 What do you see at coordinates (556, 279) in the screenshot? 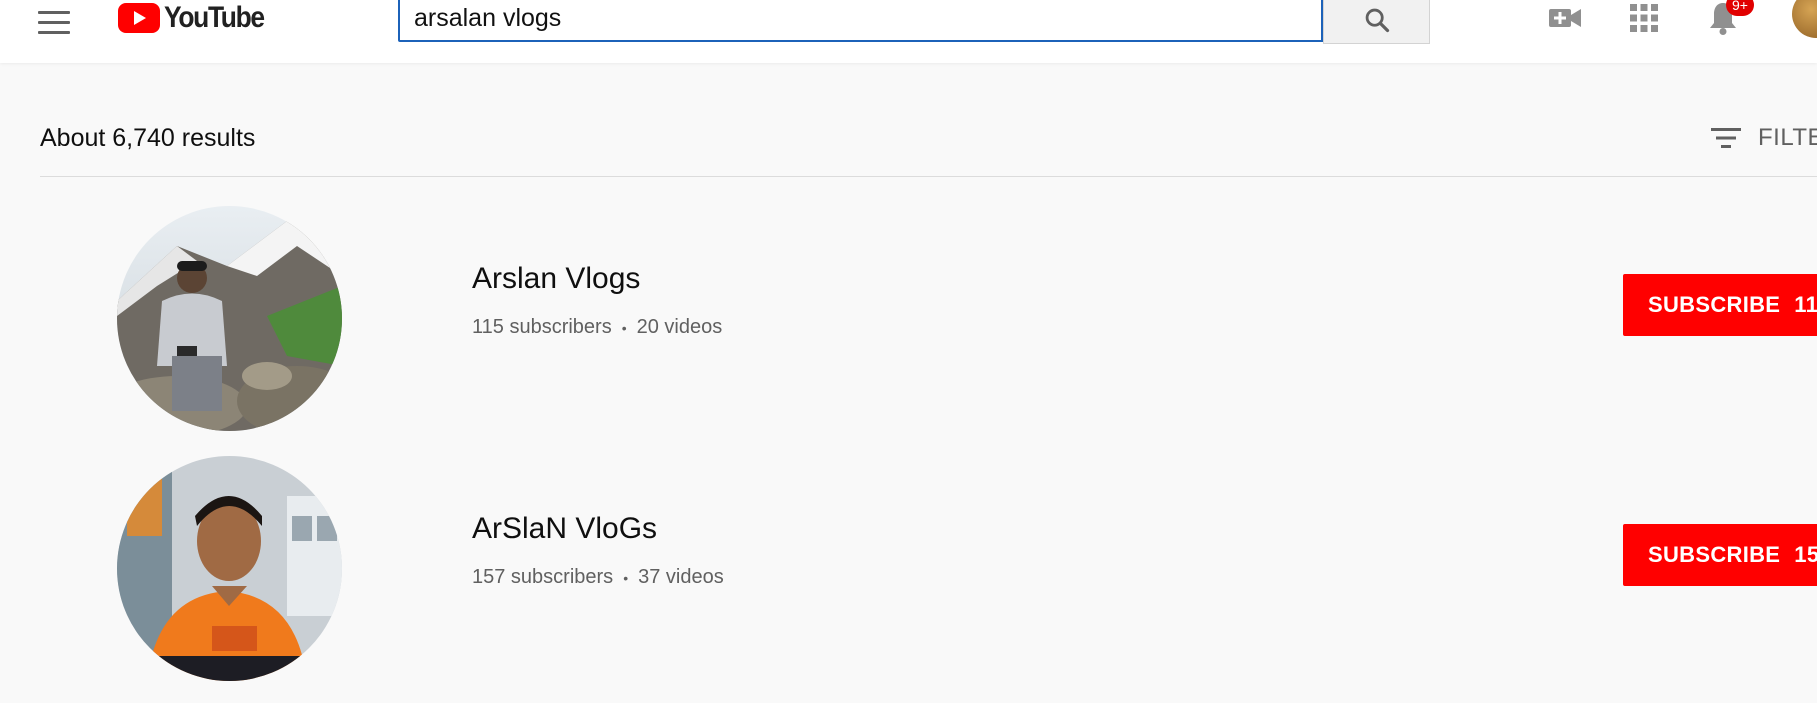
I see `channel-name: Arslan Vlogs` at bounding box center [556, 279].